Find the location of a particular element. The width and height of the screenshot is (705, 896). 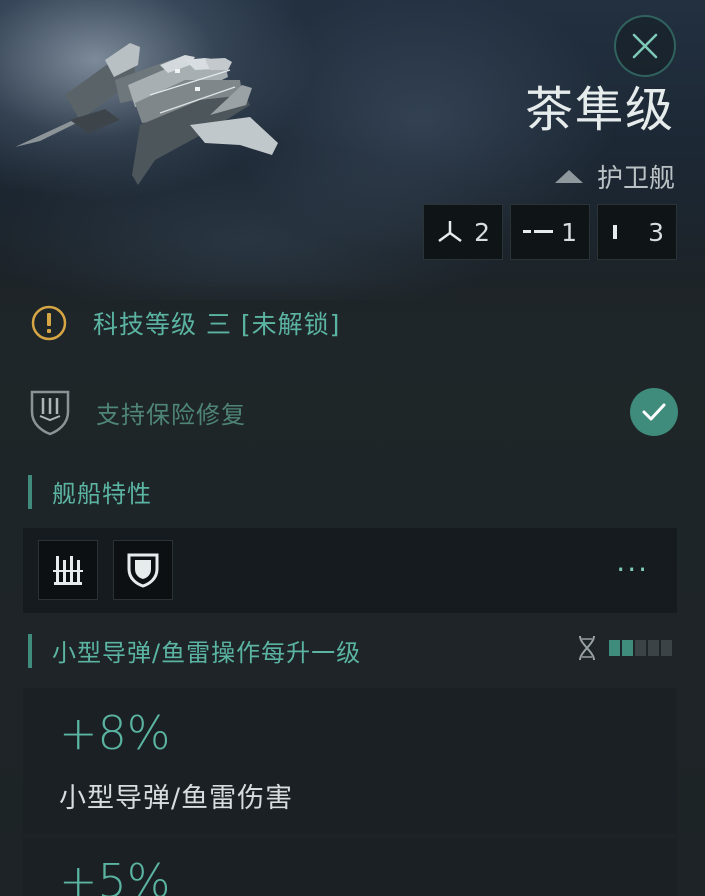

ship-class-label: 护卫舰 is located at coordinates (635, 179).